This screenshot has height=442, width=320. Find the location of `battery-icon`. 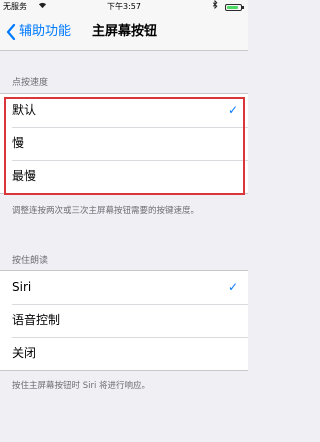

battery-icon is located at coordinates (234, 7).